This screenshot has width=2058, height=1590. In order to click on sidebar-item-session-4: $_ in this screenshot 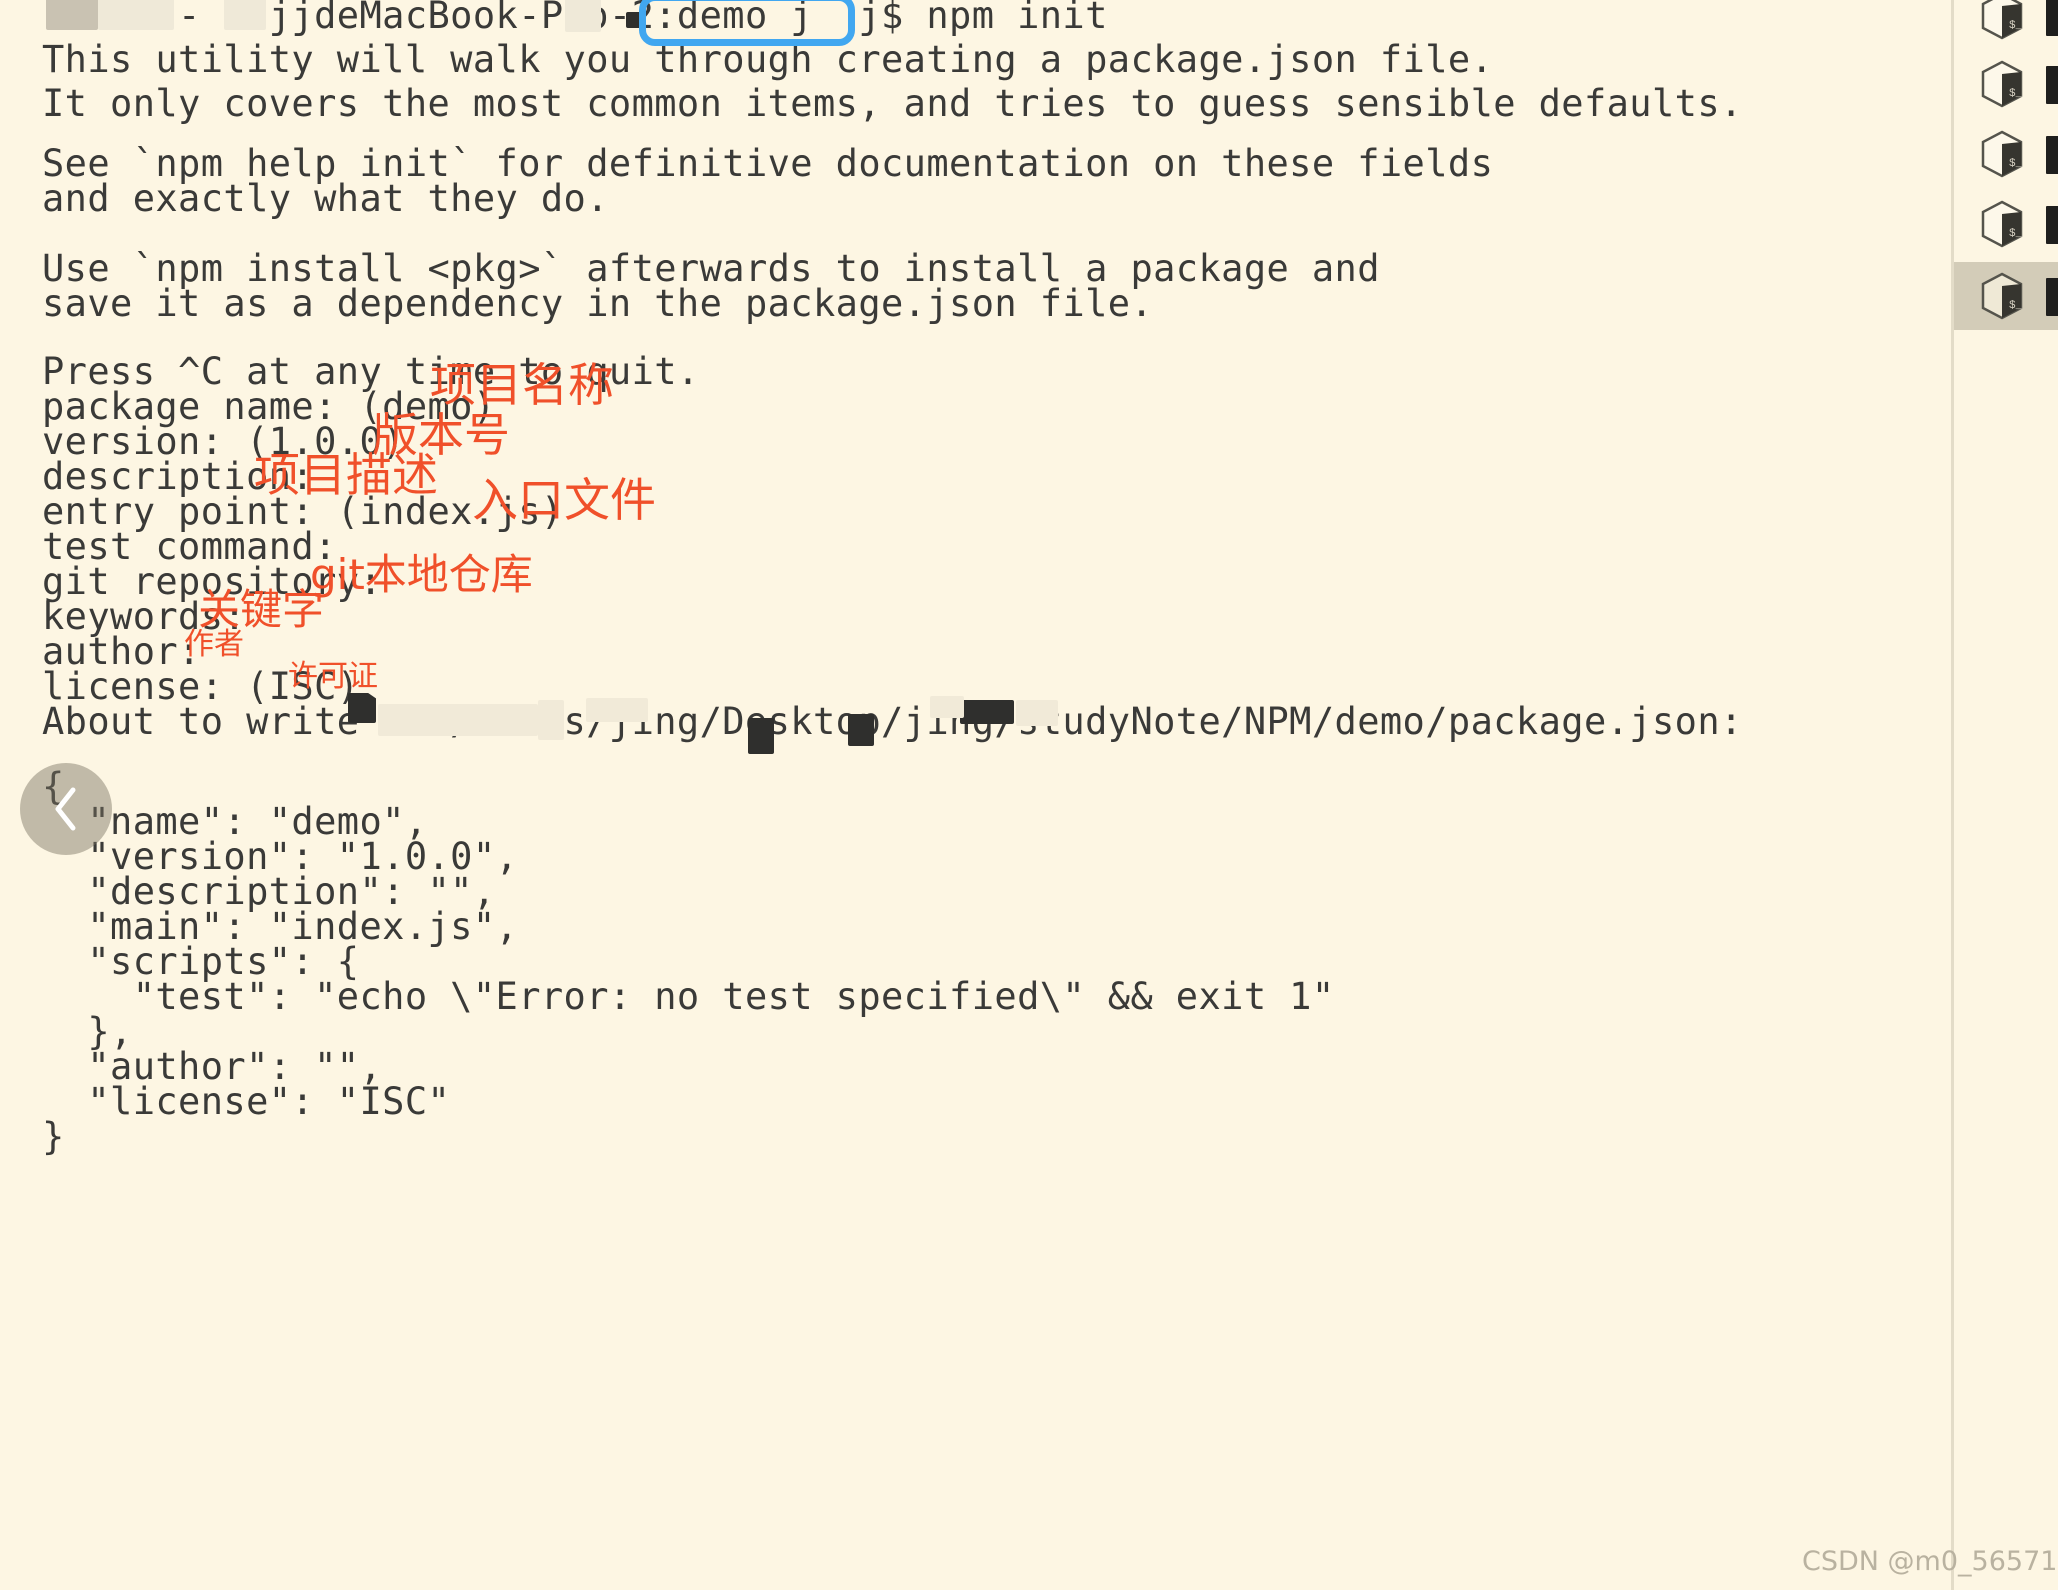, I will do `click(2006, 224)`.